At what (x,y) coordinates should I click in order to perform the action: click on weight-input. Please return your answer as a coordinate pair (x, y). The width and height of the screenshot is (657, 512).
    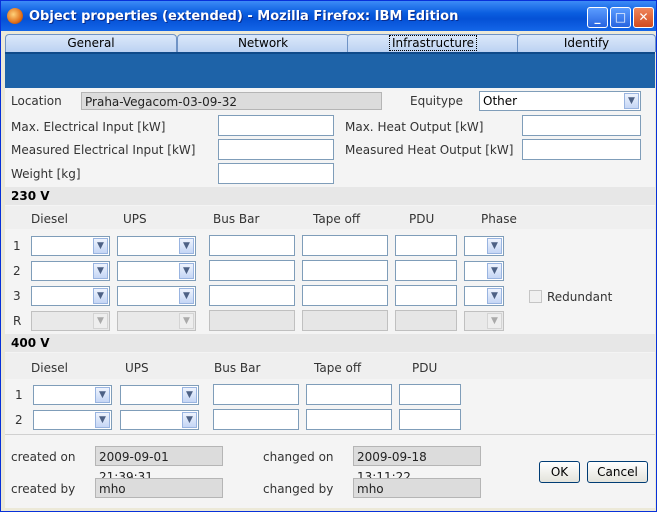
    Looking at the image, I should click on (276, 173).